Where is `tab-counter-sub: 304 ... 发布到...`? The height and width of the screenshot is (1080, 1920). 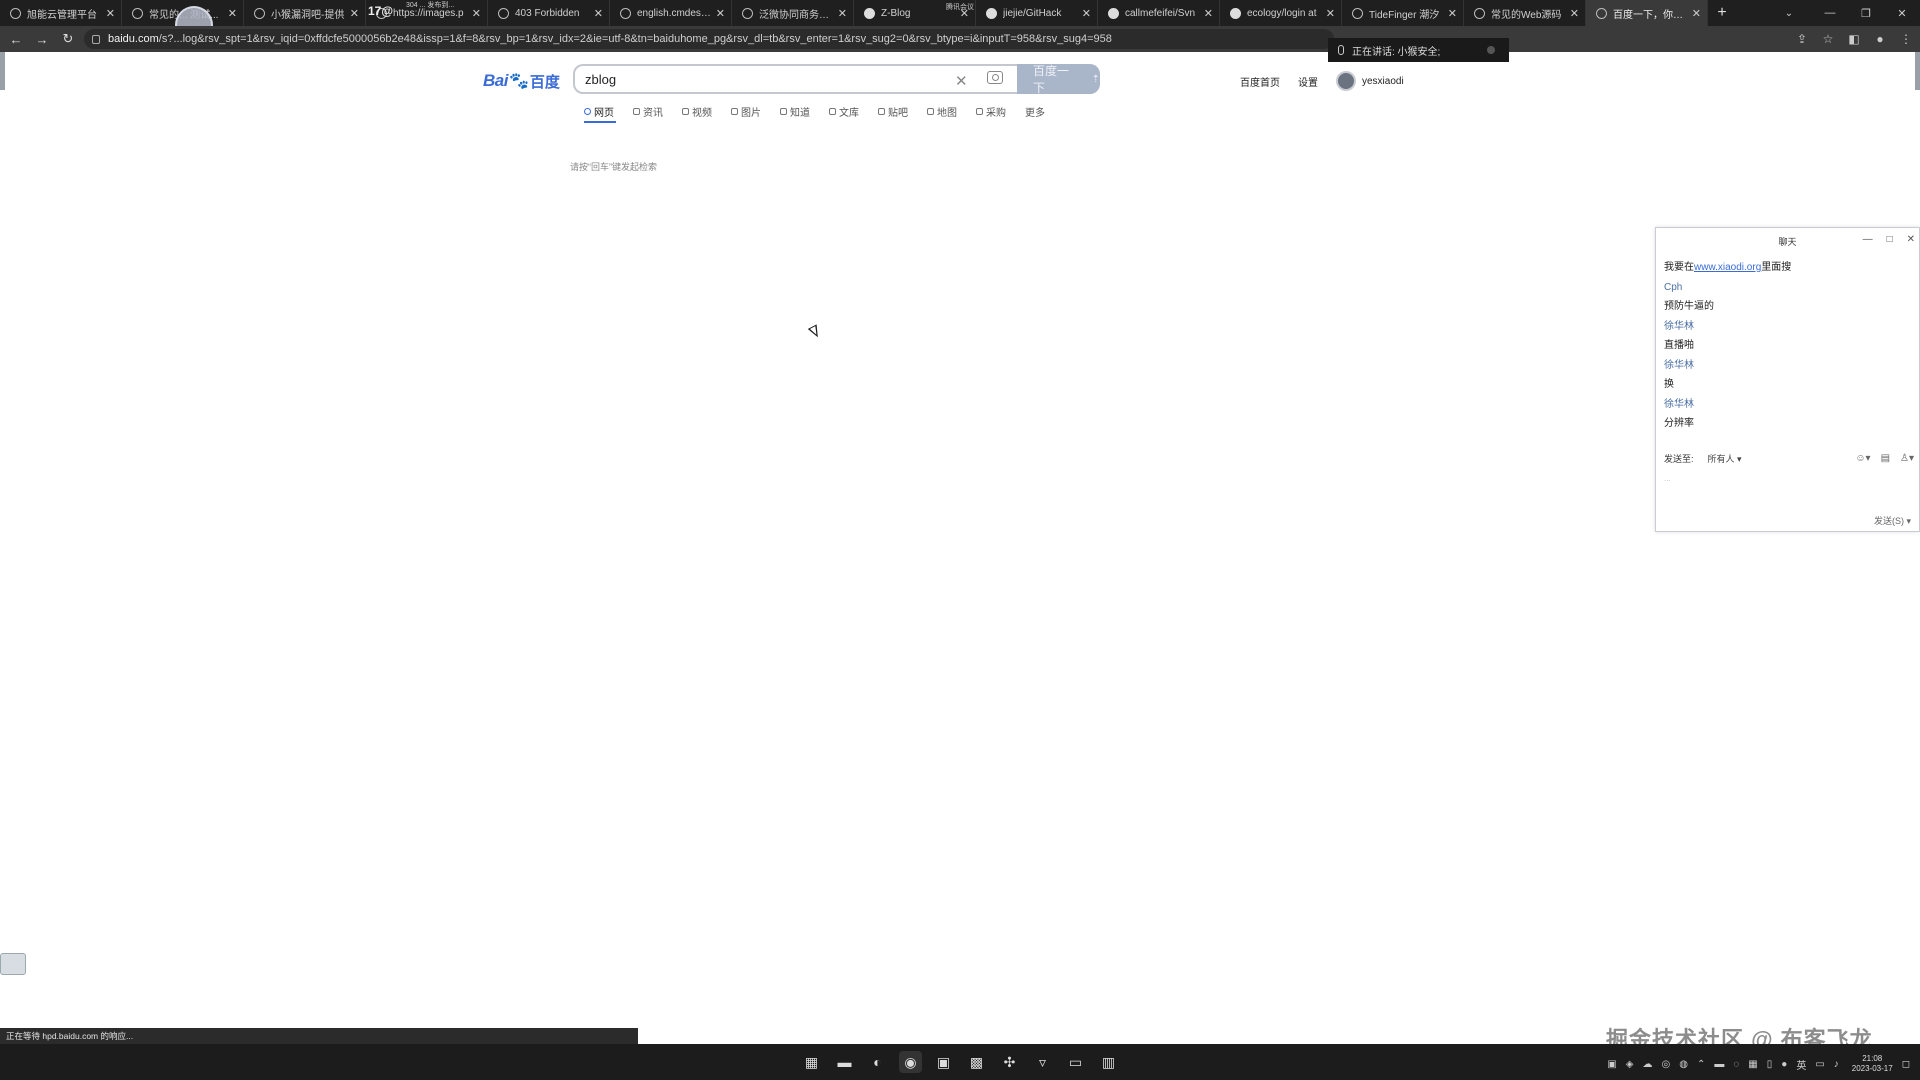 tab-counter-sub: 304 ... 发布到... is located at coordinates (430, 5).